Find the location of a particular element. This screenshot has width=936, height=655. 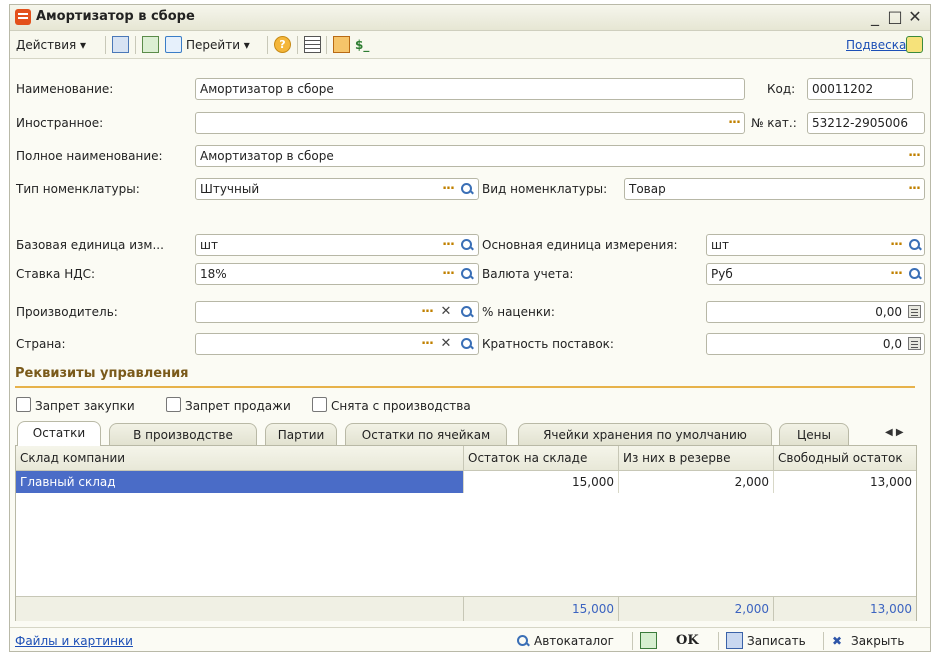

total-stock: 15,000 is located at coordinates (541, 609).